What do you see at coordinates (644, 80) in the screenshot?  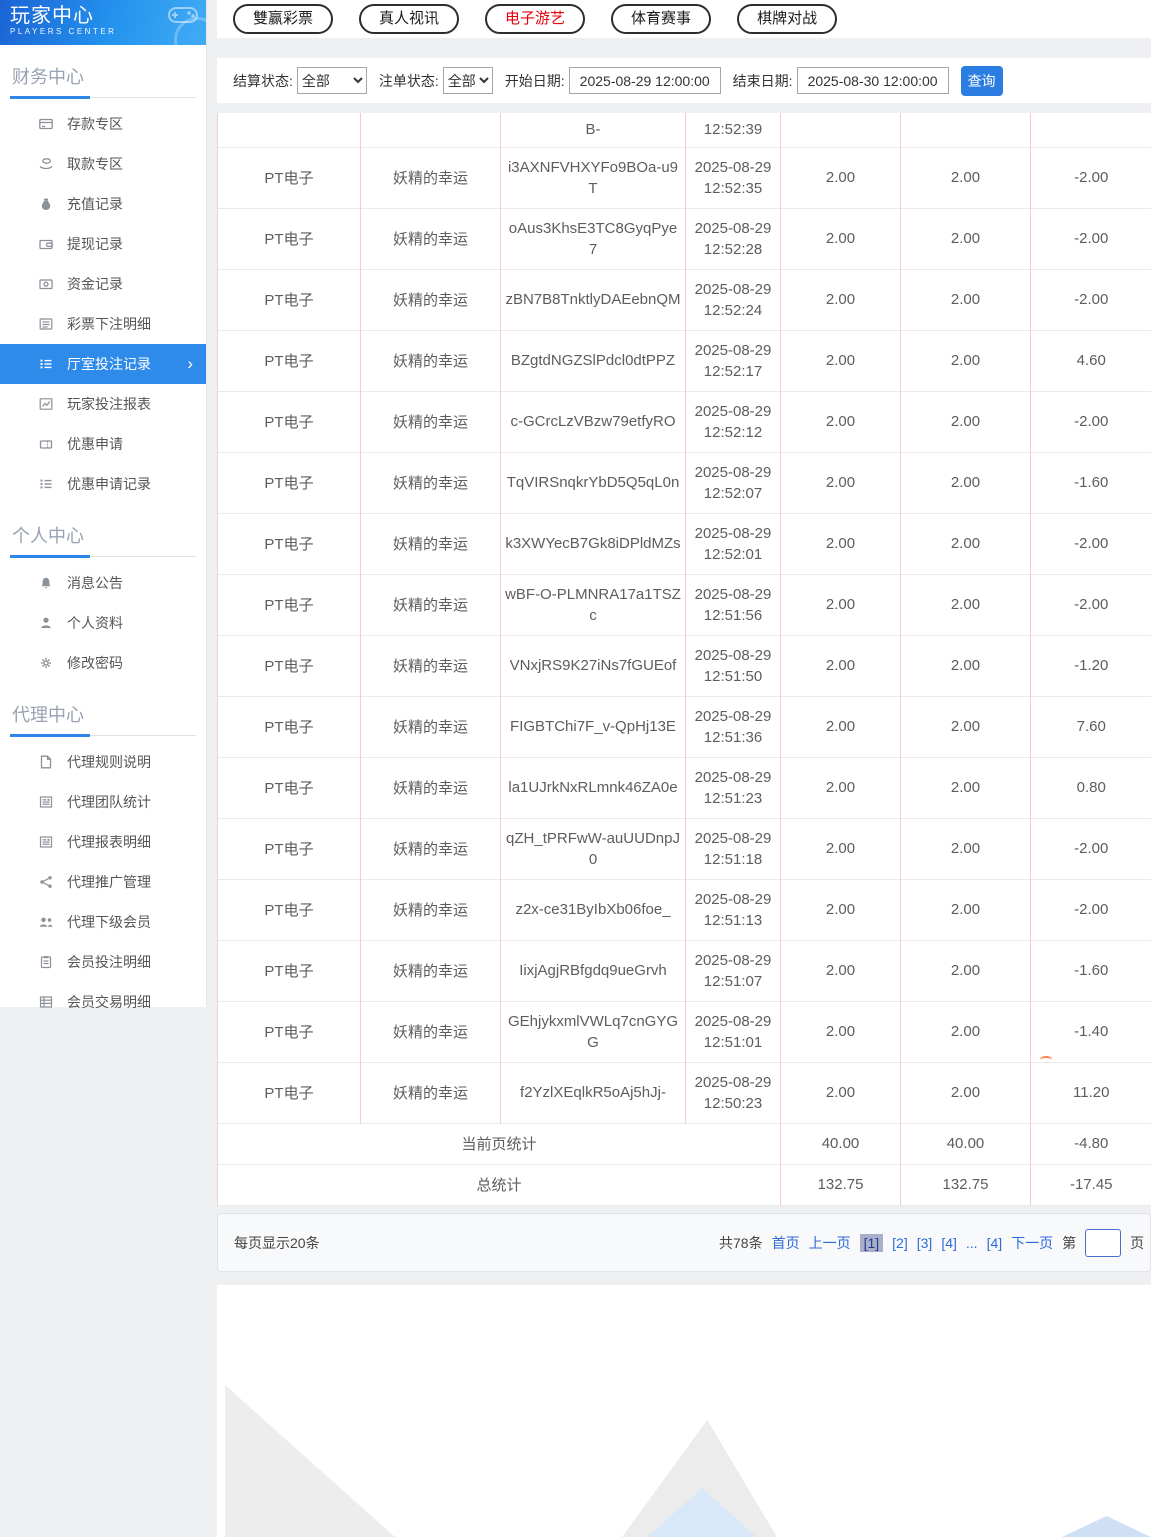 I see `start-date-input` at bounding box center [644, 80].